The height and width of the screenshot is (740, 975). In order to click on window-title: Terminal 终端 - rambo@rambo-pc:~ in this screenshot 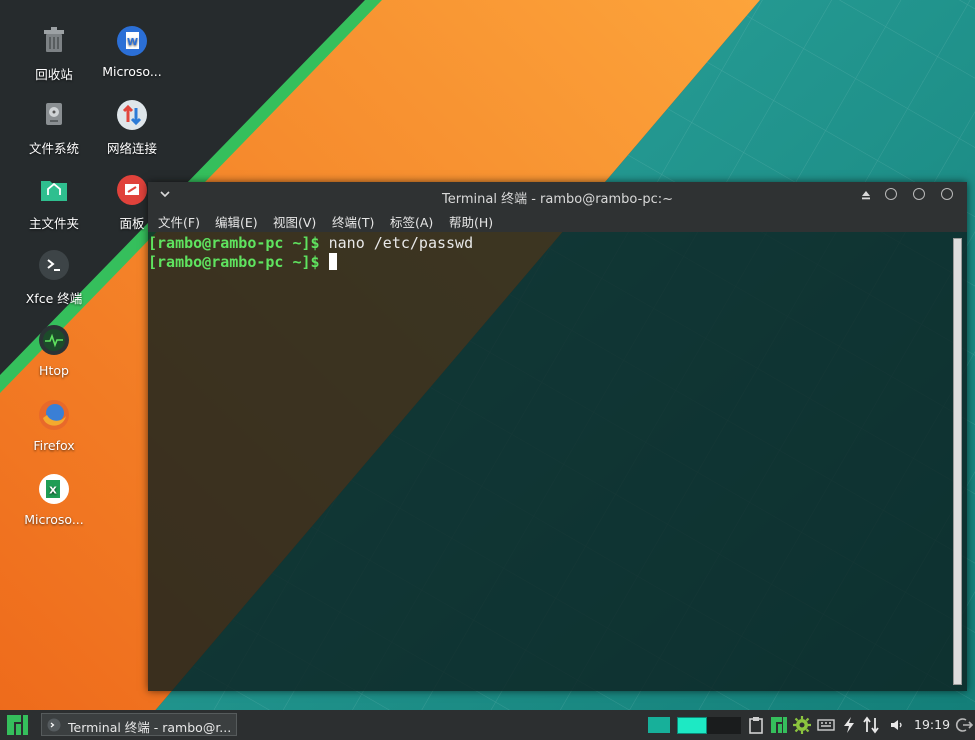, I will do `click(557, 199)`.